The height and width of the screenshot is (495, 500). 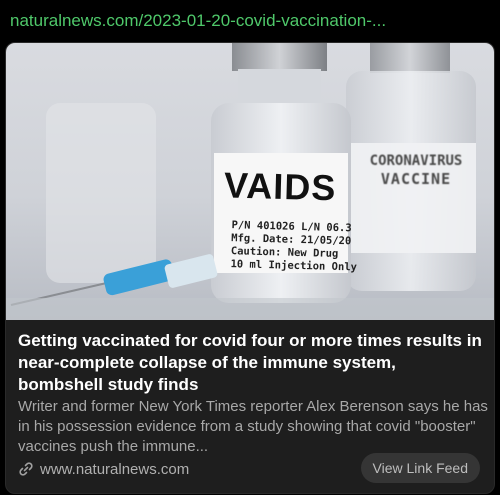 I want to click on link-icon, so click(x=26, y=469).